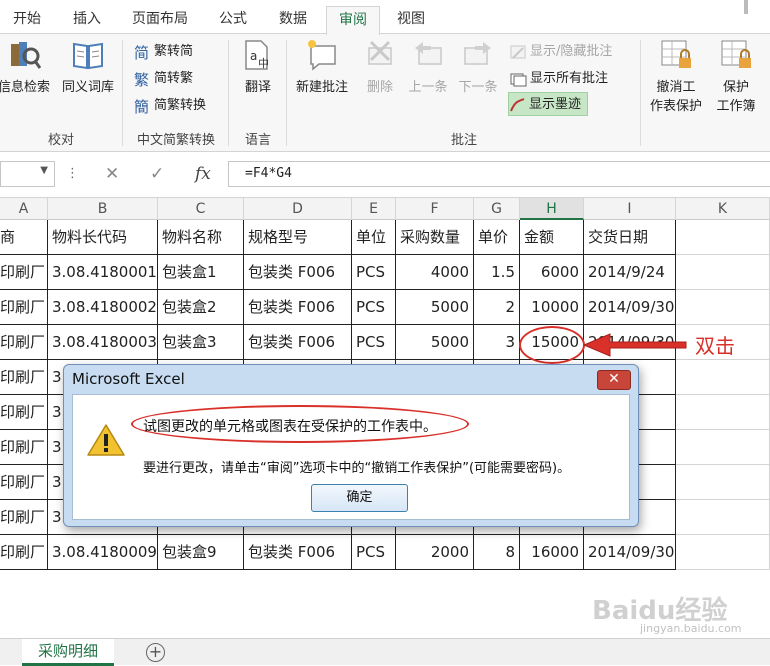 This screenshot has height=666, width=770. I want to click on show-all-comments-button: 显示所有批注, so click(559, 79).